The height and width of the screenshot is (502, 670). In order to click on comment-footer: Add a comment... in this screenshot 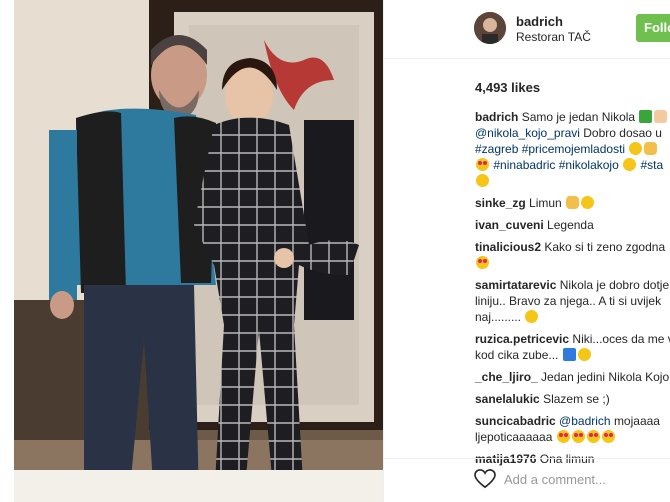, I will do `click(527, 480)`.